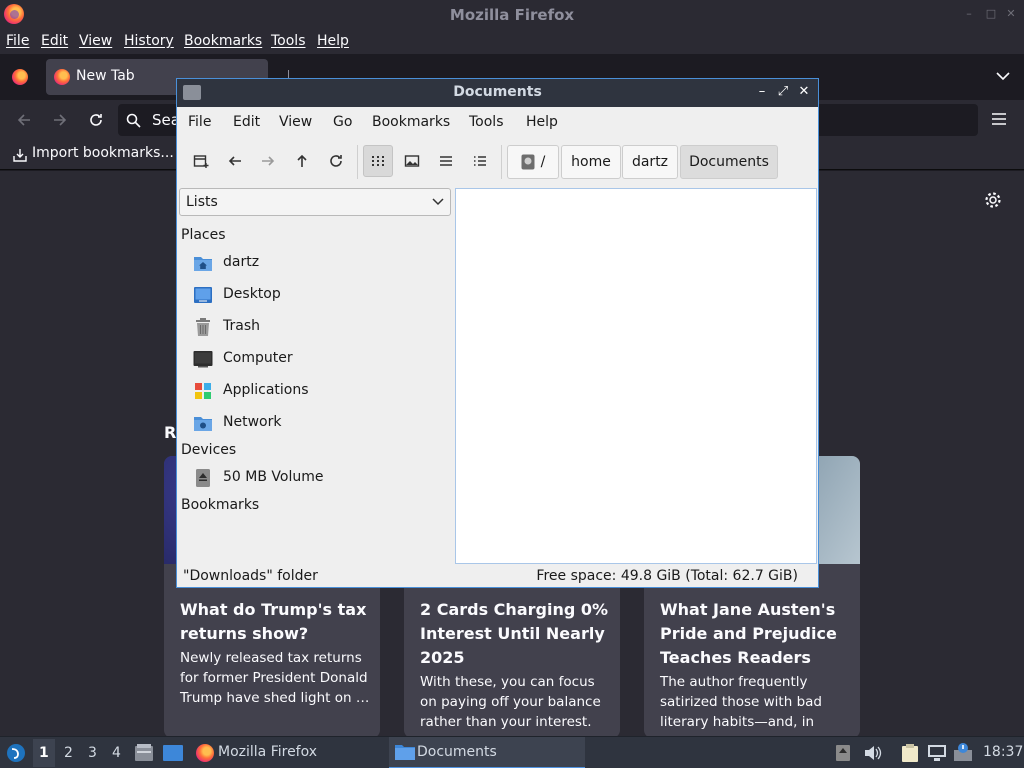 The height and width of the screenshot is (768, 1024). I want to click on fm-menu-view: View, so click(295, 122).